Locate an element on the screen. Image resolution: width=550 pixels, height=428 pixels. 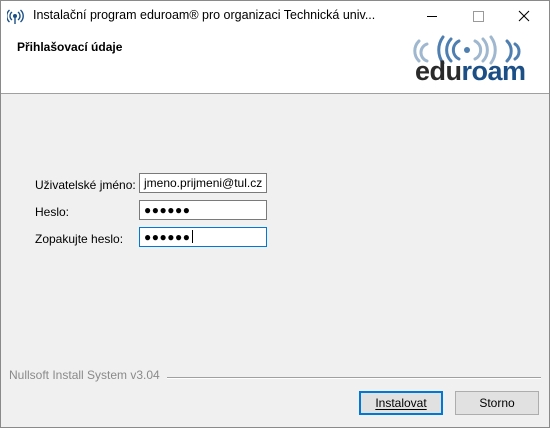
install-button: Instalovat is located at coordinates (401, 403).